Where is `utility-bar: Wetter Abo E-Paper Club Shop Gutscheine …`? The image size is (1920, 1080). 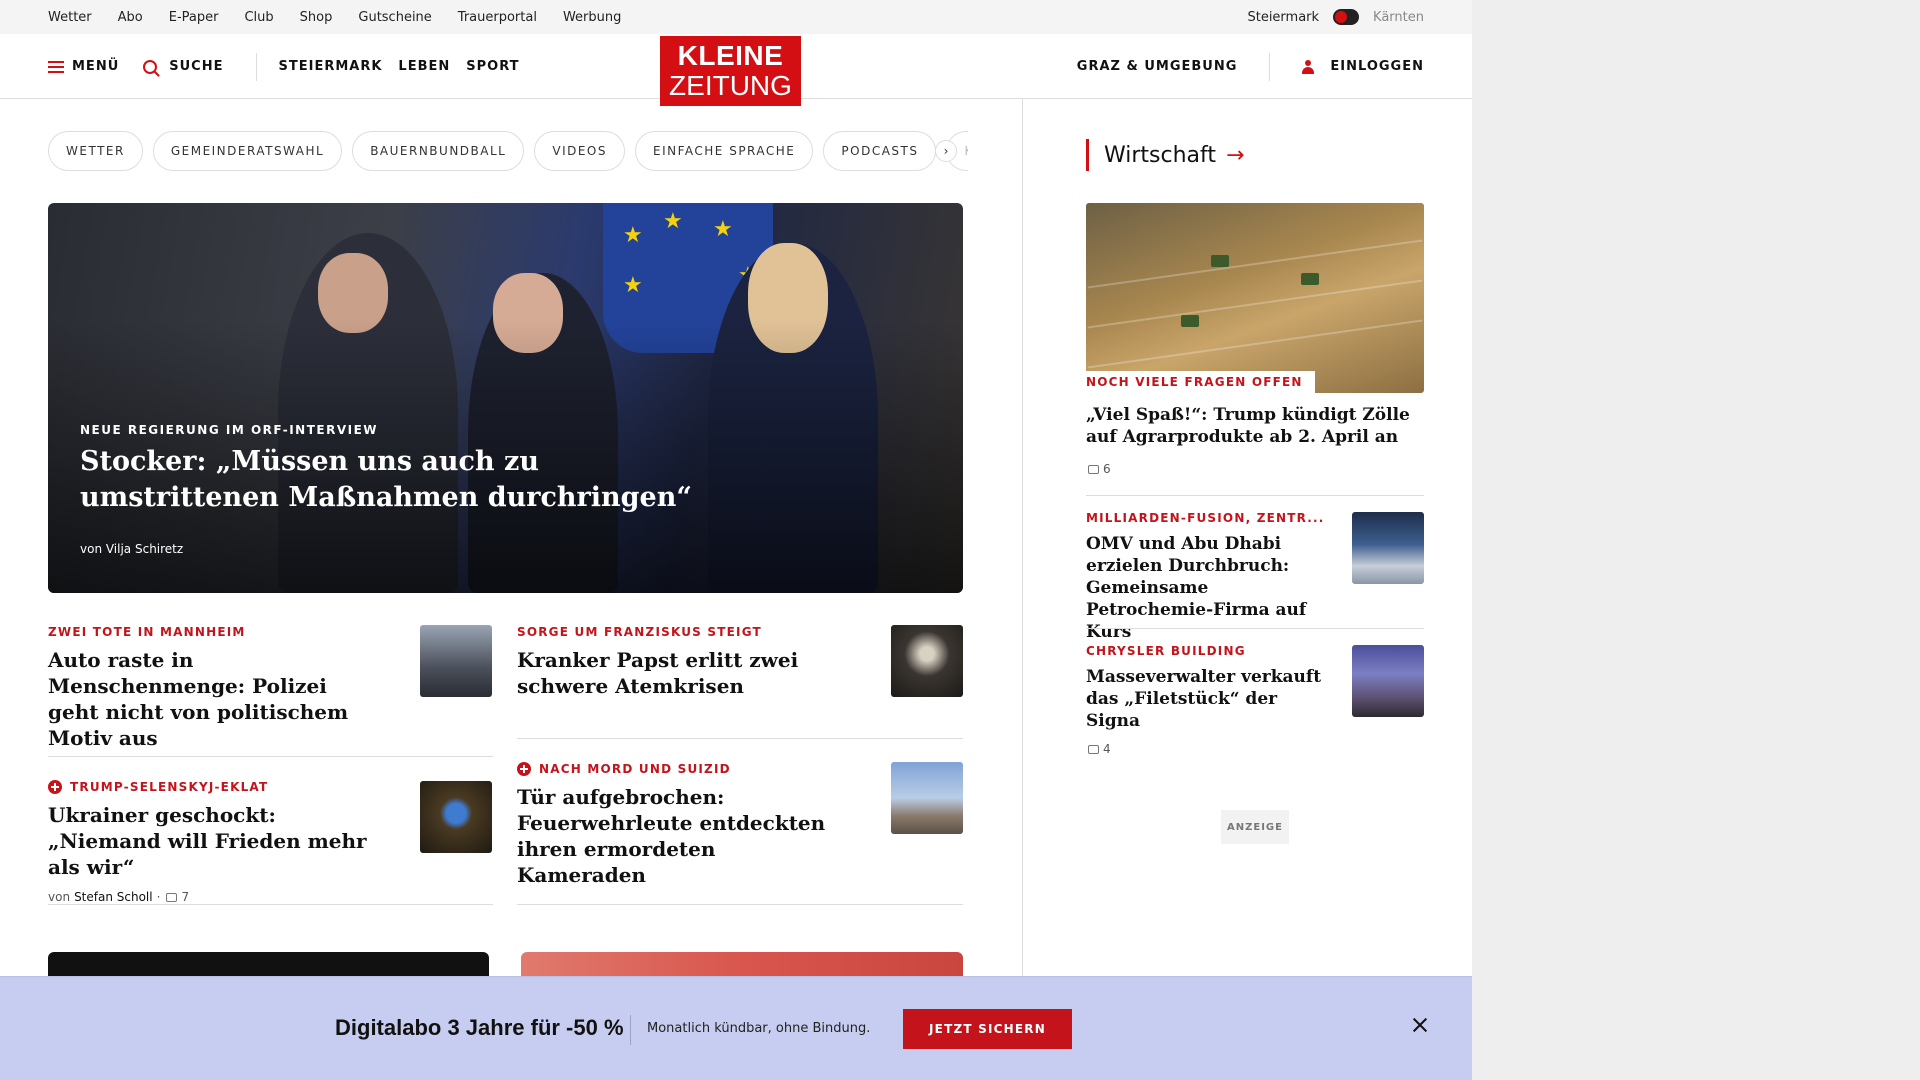 utility-bar: Wetter Abo E-Paper Club Shop Gutscheine … is located at coordinates (736, 17).